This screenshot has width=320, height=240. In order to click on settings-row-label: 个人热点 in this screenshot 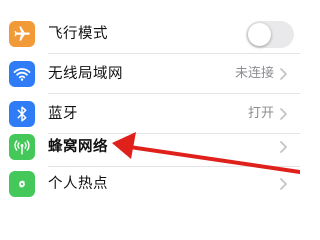, I will do `click(78, 184)`.